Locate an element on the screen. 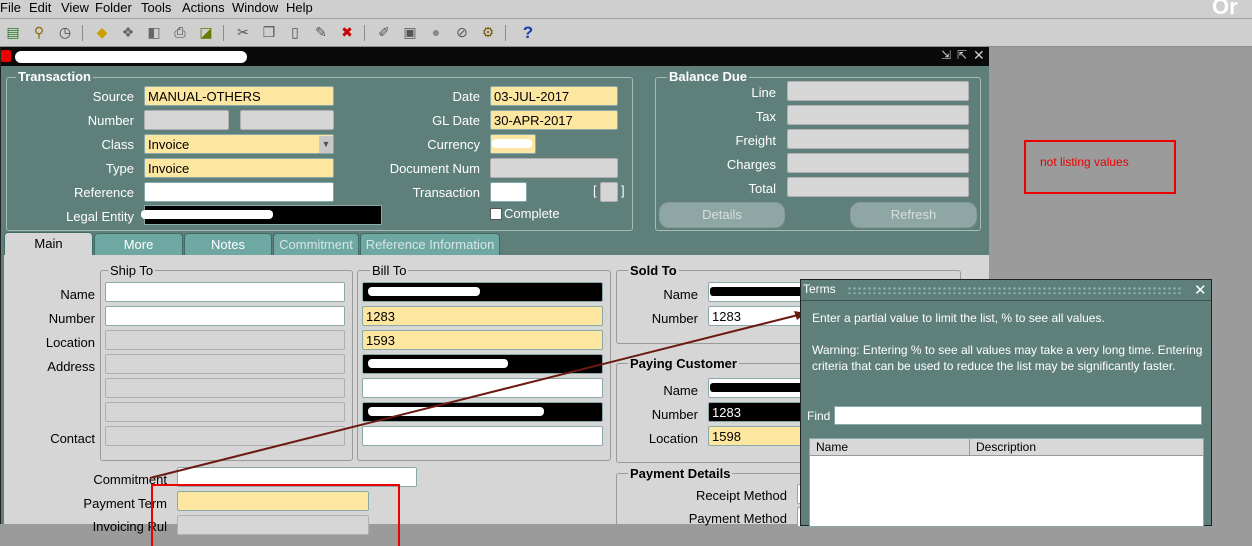  annotation-note: not listing values is located at coordinates (1100, 167).